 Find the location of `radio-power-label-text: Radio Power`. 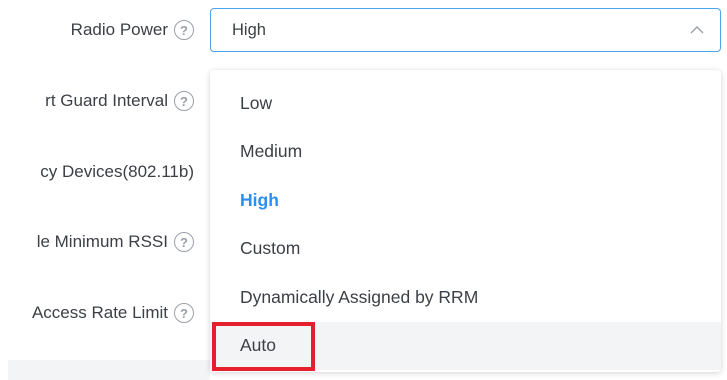

radio-power-label-text: Radio Power is located at coordinates (119, 29).